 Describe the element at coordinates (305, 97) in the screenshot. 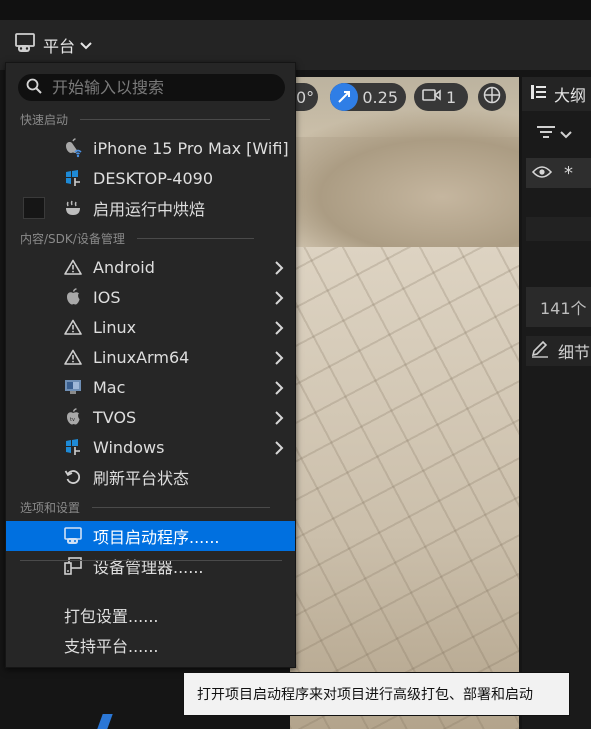

I see `rotation-snap-value: 0°` at that location.